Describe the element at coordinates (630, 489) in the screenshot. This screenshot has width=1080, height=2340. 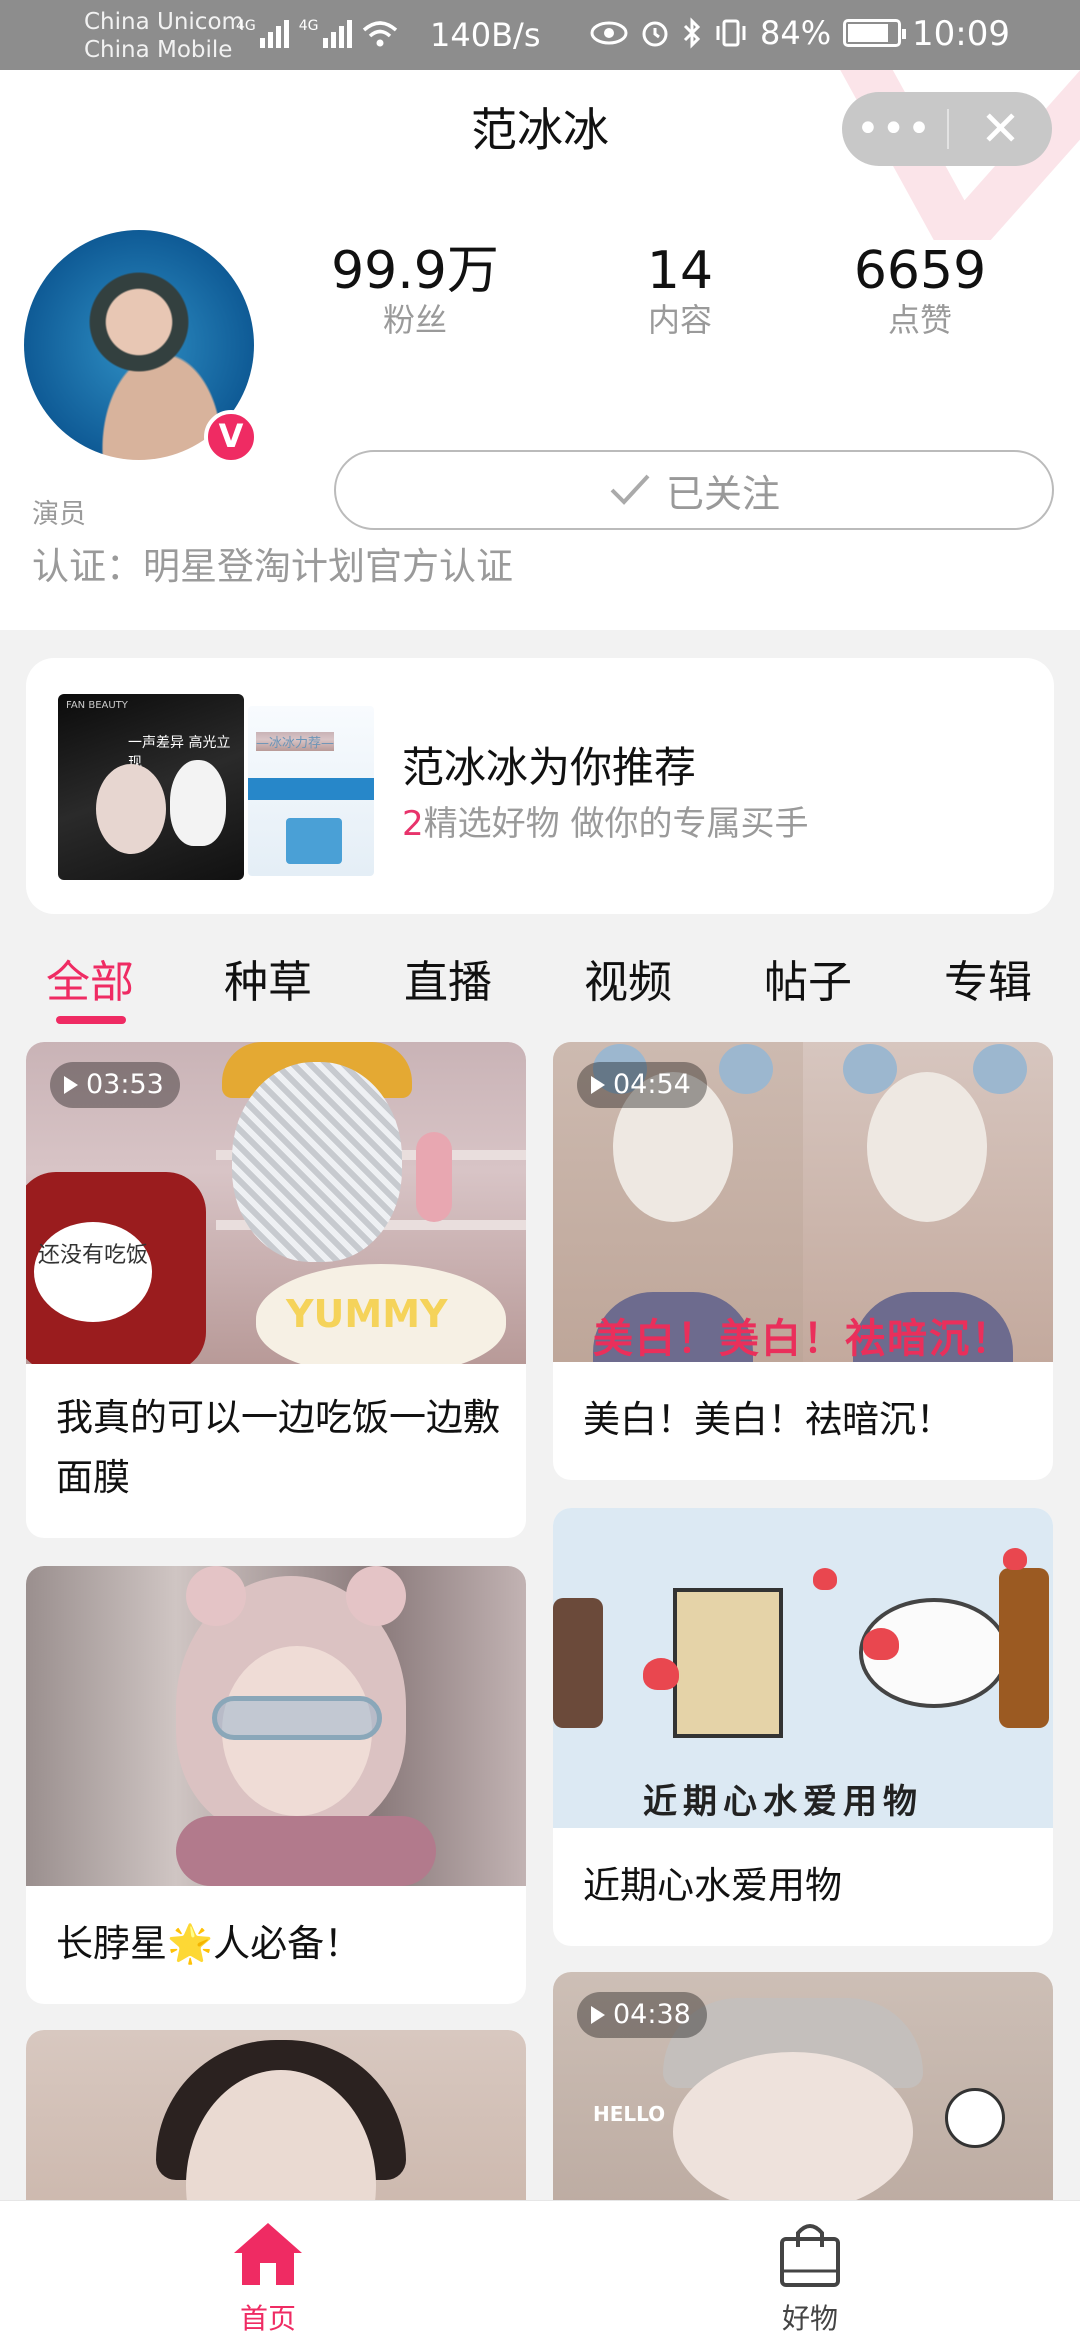
I see `checkmark-icon` at that location.